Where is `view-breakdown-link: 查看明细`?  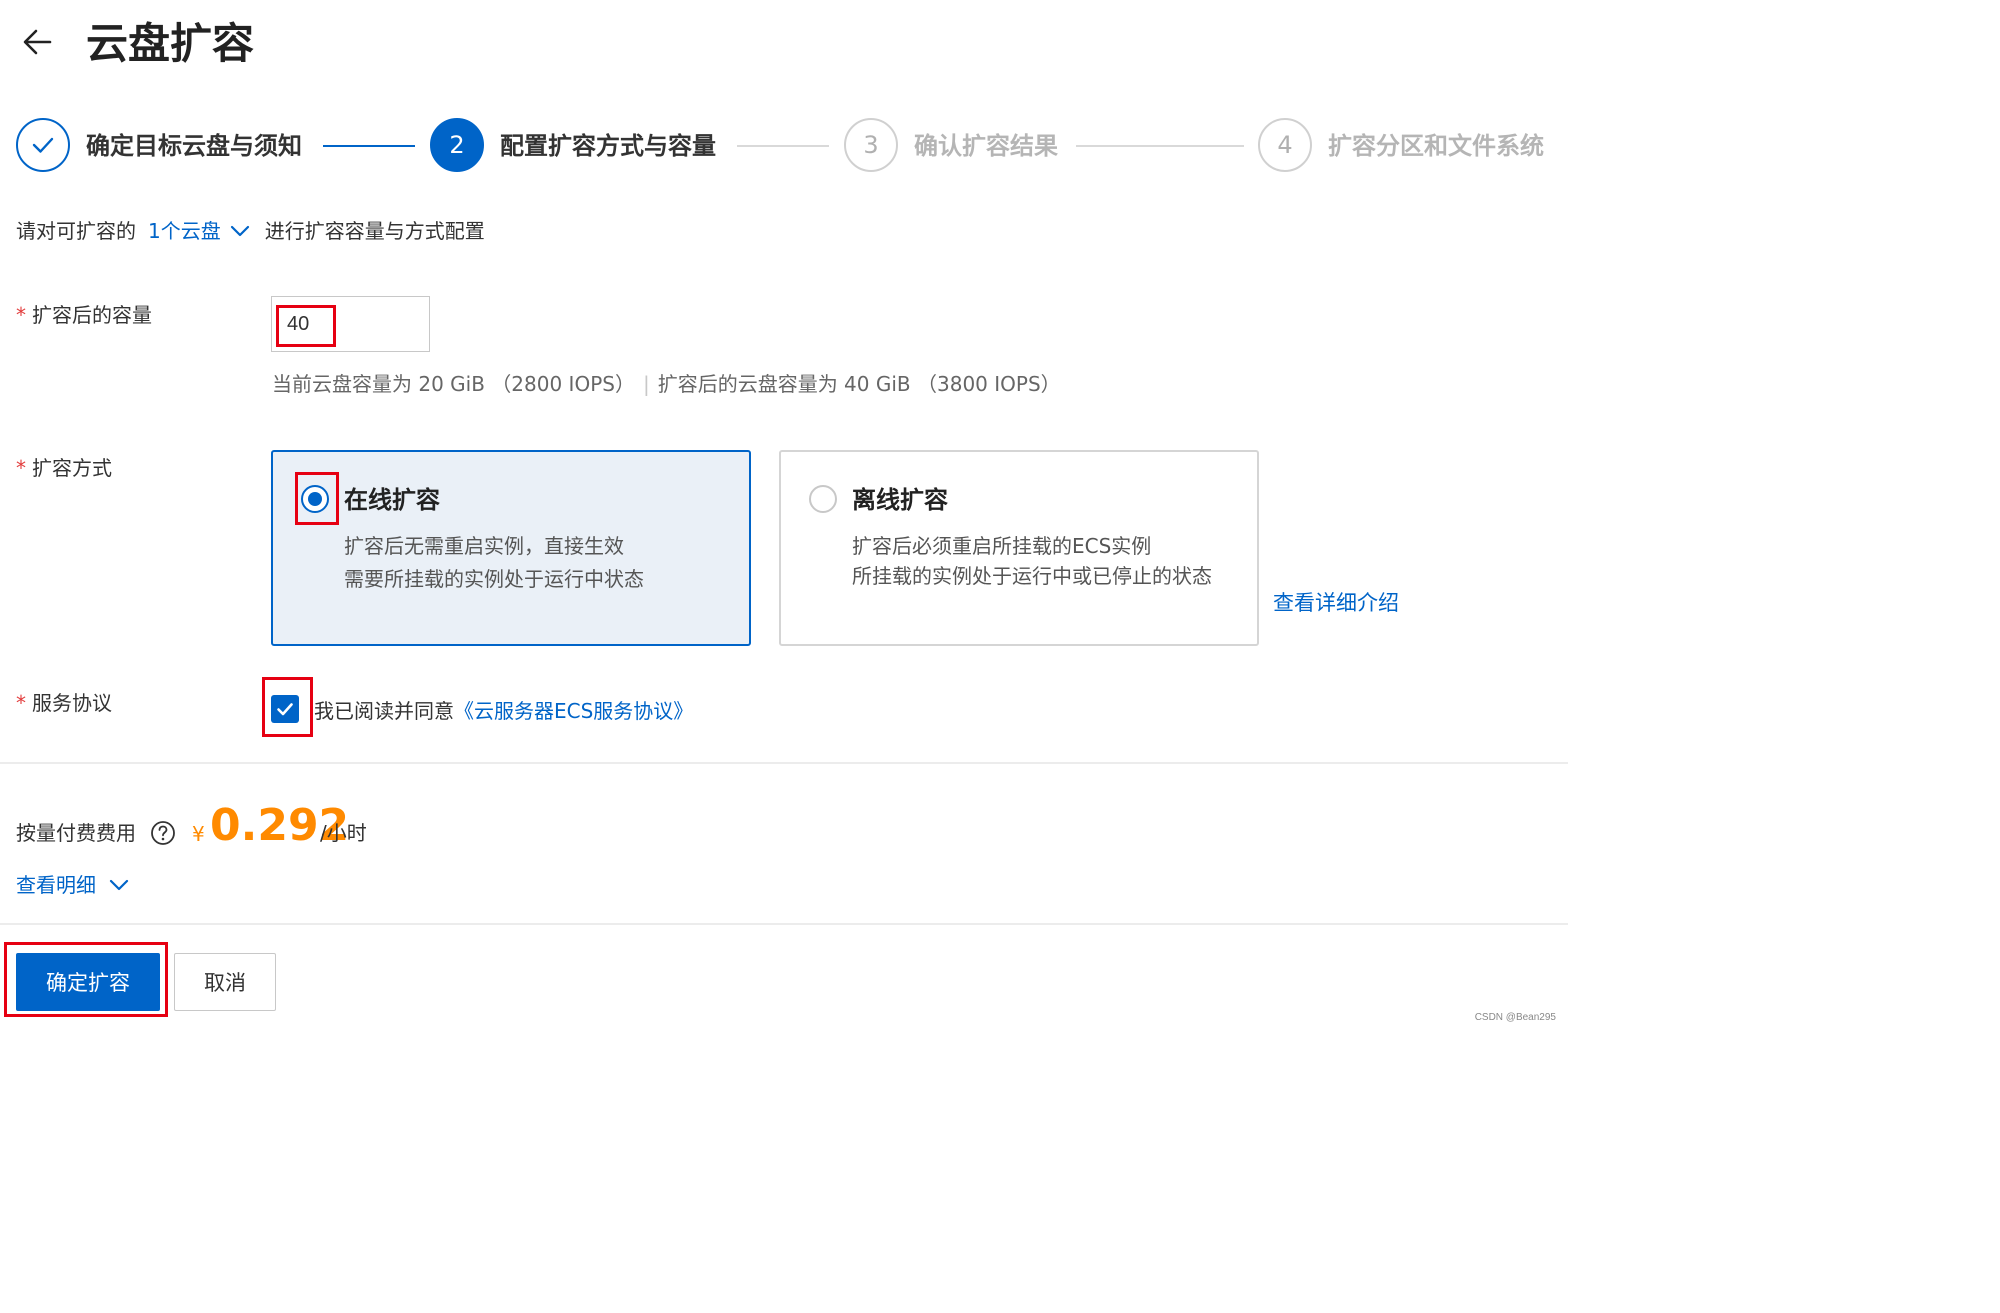 view-breakdown-link: 查看明细 is located at coordinates (73, 885).